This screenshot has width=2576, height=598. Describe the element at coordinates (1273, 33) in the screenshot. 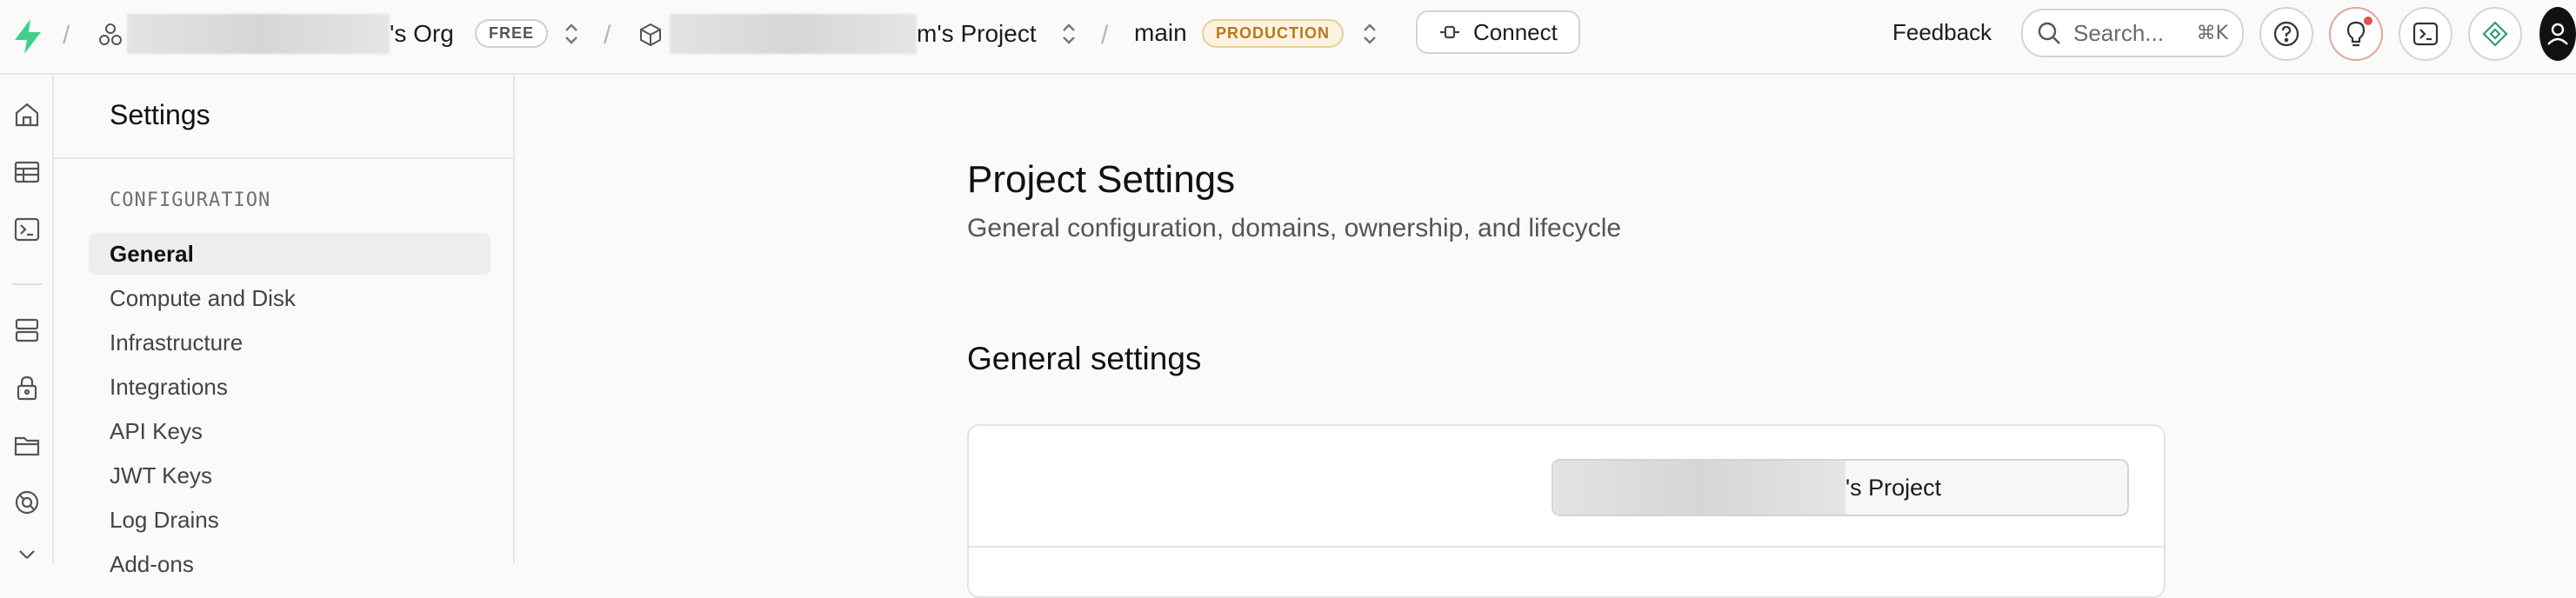

I see `environment-badge: PRODUCTION` at that location.